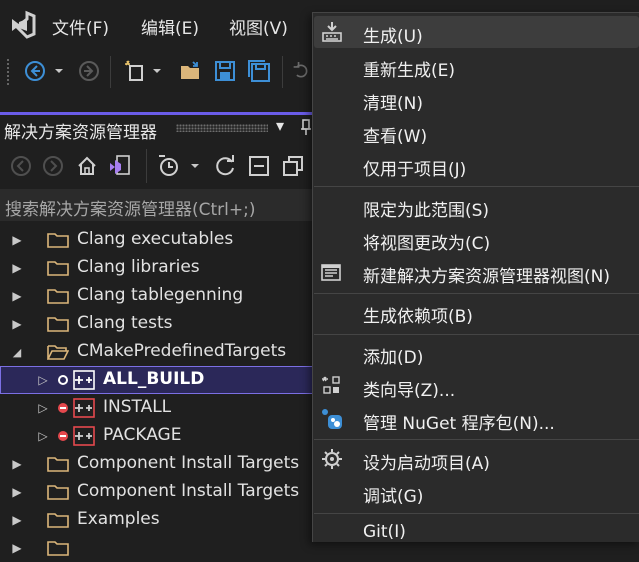 This screenshot has width=639, height=562. Describe the element at coordinates (426, 461) in the screenshot. I see `menu-set-startup: 设为启动项目(A)` at that location.